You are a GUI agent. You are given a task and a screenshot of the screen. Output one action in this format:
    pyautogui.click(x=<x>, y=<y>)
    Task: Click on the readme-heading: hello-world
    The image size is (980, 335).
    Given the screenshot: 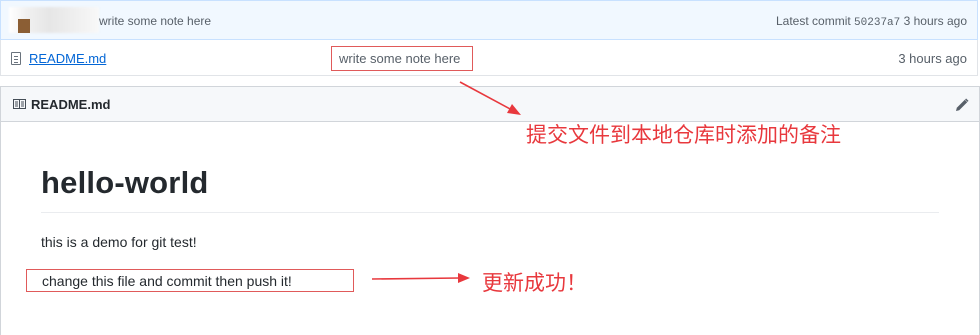 What is the action you would take?
    pyautogui.click(x=125, y=182)
    